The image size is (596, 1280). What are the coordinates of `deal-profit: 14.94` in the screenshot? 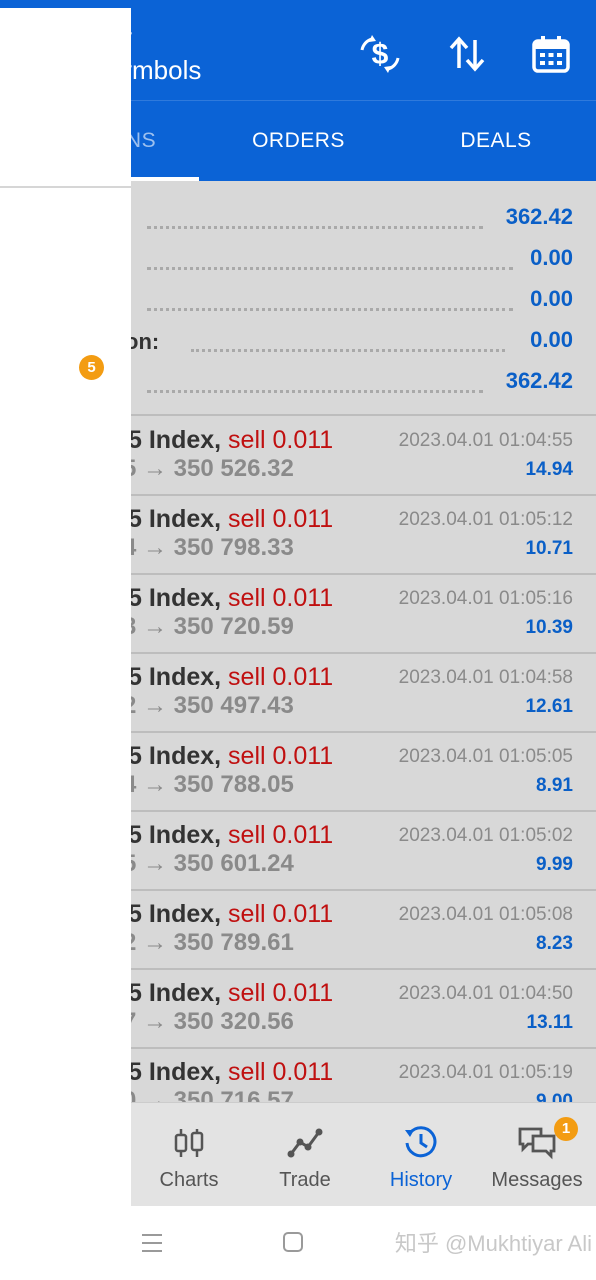 It's located at (549, 469).